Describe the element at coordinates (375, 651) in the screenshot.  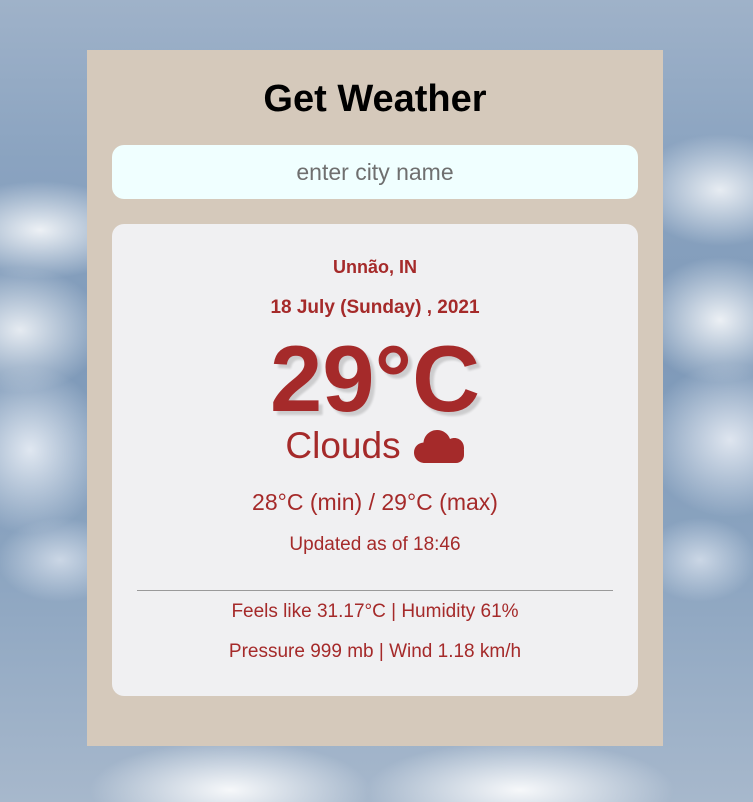
I see `pressure-wind: Pressure 999 mb | Wind 1.18 km/h` at that location.